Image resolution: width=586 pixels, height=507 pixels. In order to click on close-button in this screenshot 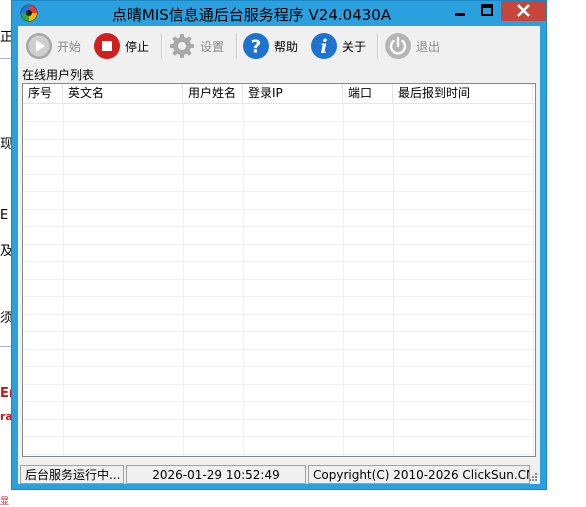, I will do `click(523, 11)`.